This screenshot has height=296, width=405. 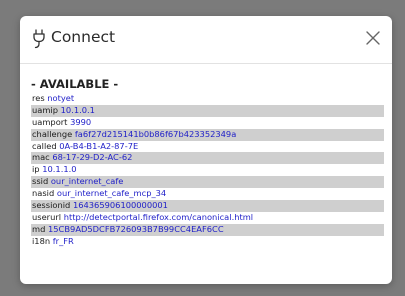 I want to click on info-value: 10.1.0.1, so click(x=77, y=109).